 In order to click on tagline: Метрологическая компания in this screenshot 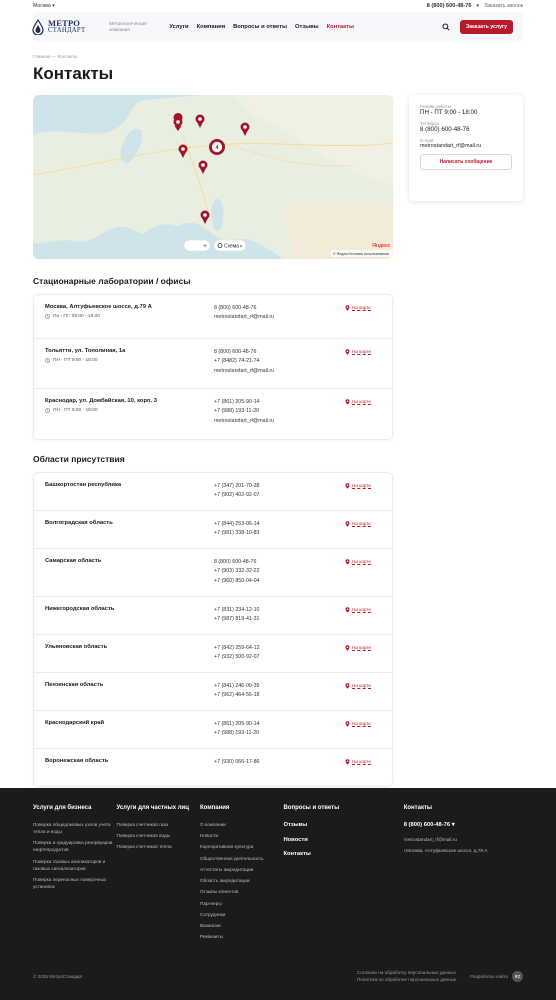, I will do `click(128, 26)`.